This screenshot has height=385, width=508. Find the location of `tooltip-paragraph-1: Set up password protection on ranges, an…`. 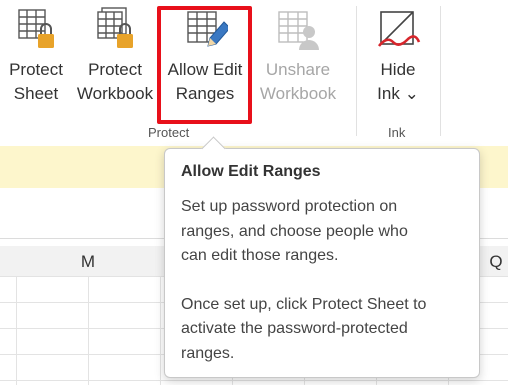

tooltip-paragraph-1: Set up password protection on ranges, an… is located at coordinates (322, 232).